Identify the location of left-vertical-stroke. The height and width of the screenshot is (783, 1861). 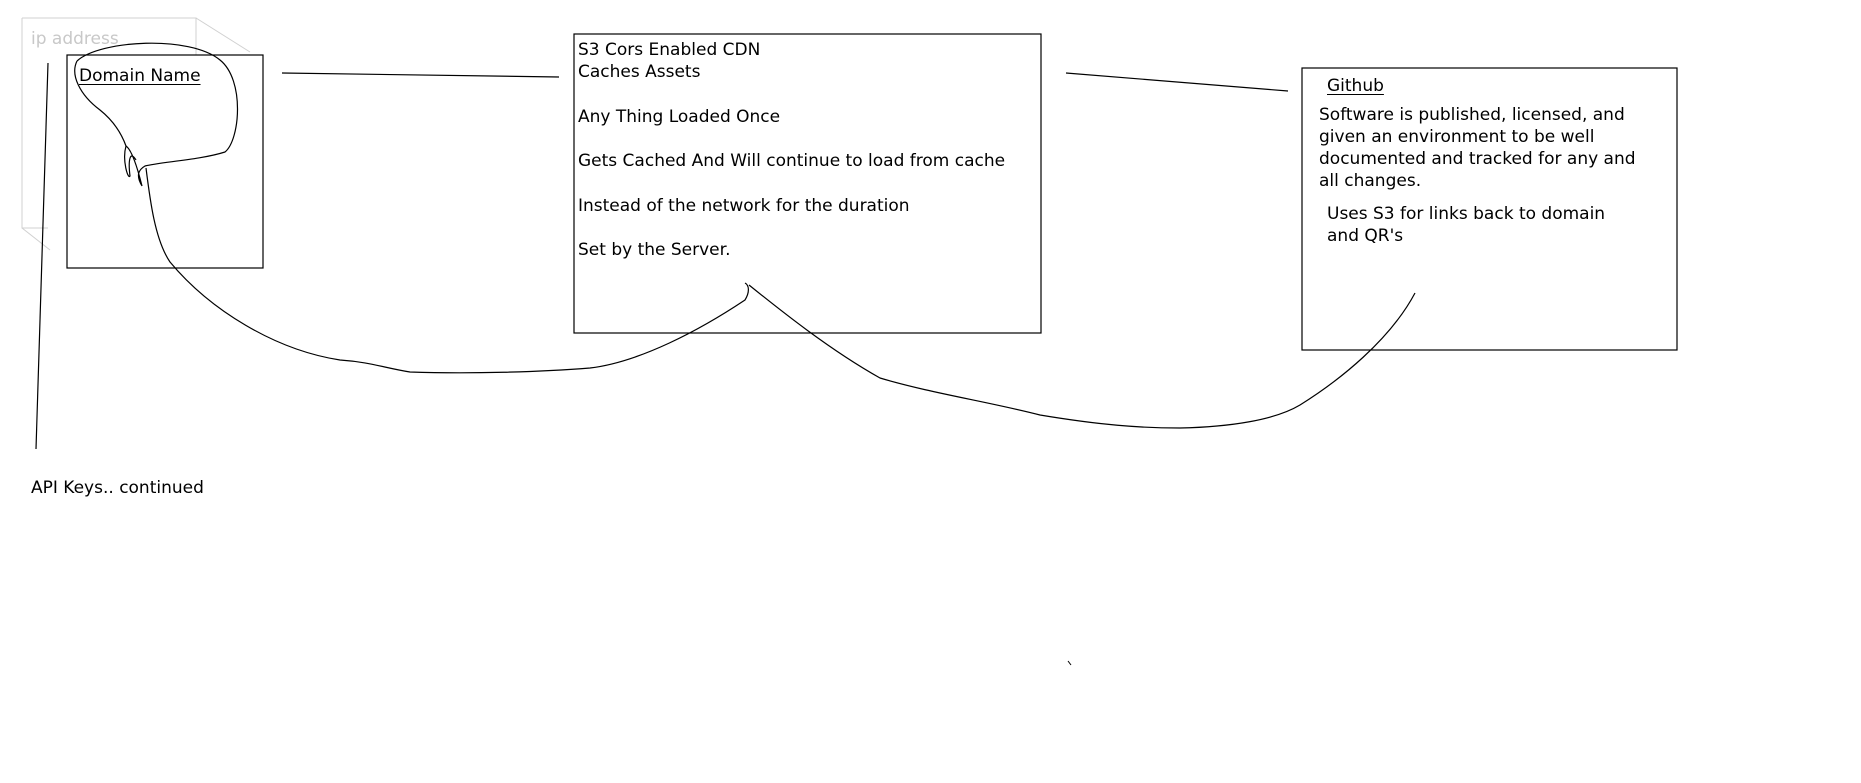
(42, 256).